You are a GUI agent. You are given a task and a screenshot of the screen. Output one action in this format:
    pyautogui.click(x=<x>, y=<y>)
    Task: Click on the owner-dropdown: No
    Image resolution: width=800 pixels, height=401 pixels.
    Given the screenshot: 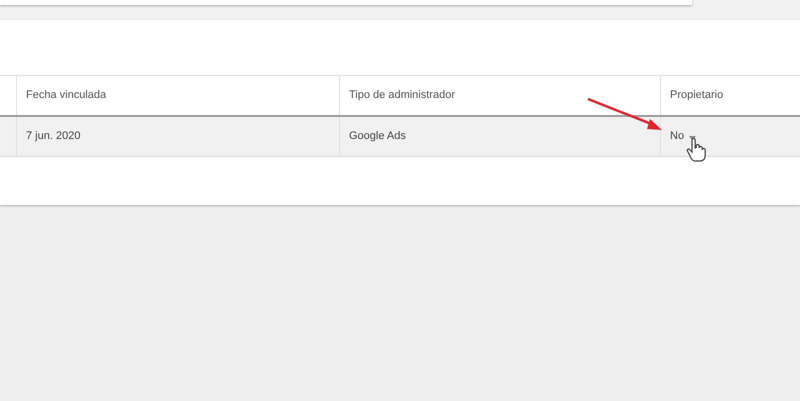 What is the action you would take?
    pyautogui.click(x=677, y=136)
    